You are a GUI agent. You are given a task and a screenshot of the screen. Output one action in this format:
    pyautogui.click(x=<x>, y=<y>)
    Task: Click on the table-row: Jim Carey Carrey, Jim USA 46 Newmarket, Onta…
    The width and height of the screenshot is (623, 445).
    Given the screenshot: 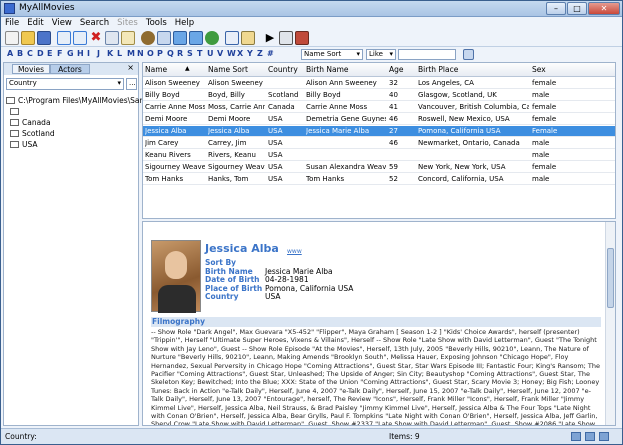 What is the action you would take?
    pyautogui.click(x=379, y=143)
    